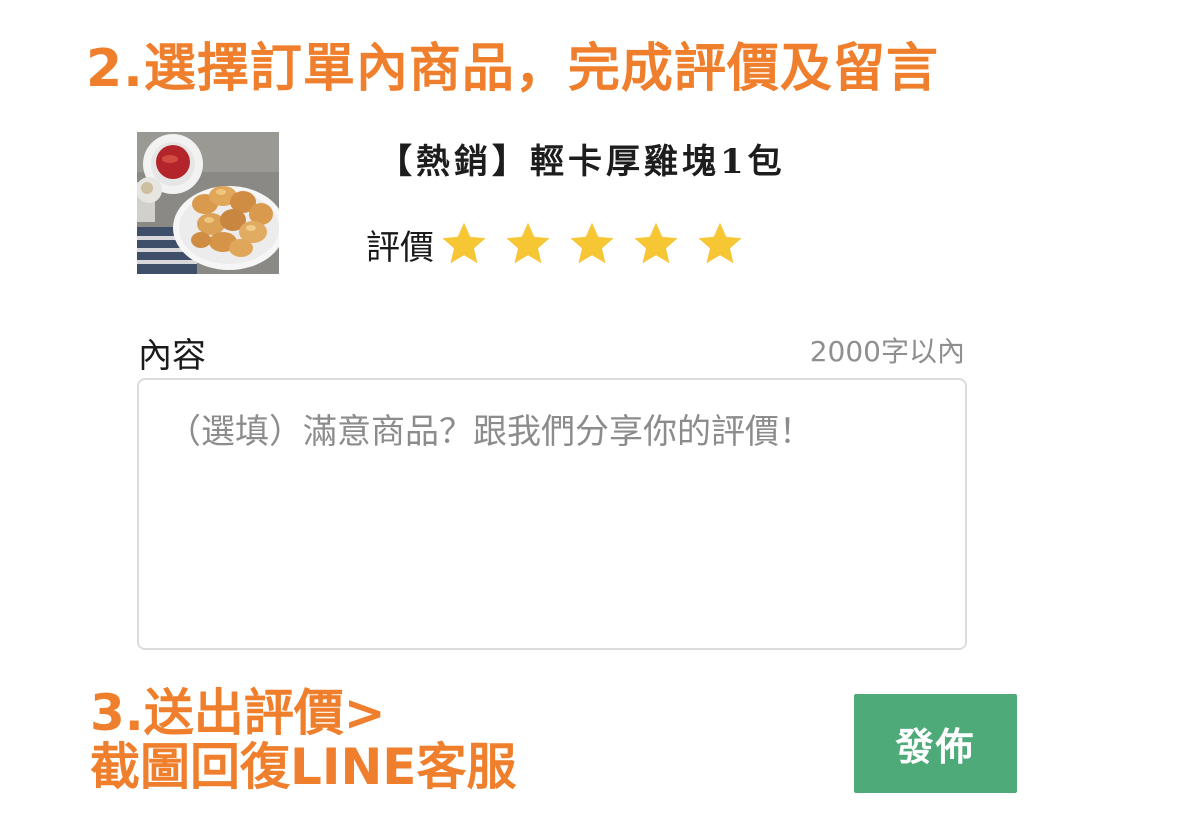 Image resolution: width=1177 pixels, height=838 pixels. Describe the element at coordinates (562, 244) in the screenshot. I see `rating-row: 評價` at that location.